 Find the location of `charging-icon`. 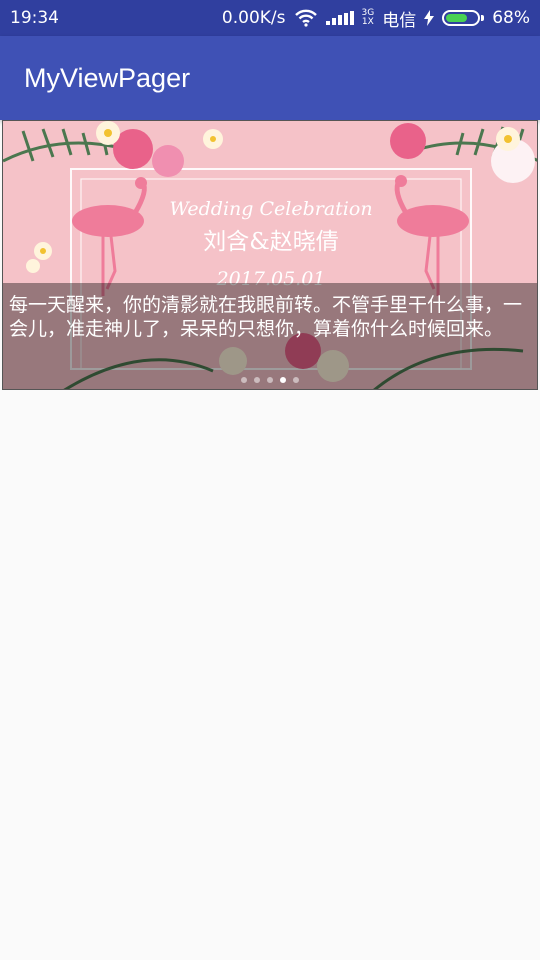

charging-icon is located at coordinates (429, 18).